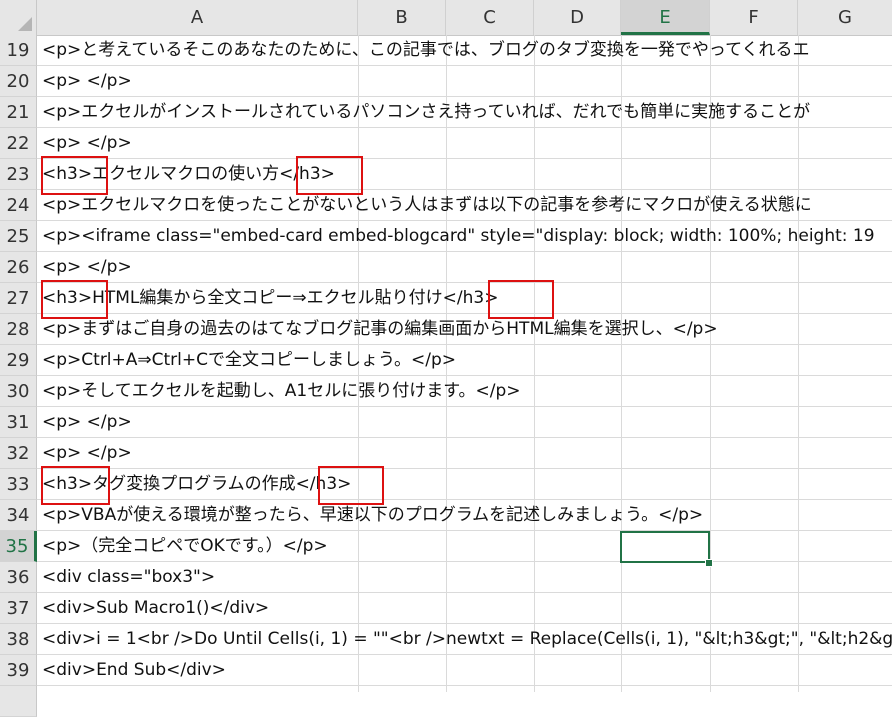 The image size is (892, 717). What do you see at coordinates (665, 17) in the screenshot?
I see `column-header-e: E` at bounding box center [665, 17].